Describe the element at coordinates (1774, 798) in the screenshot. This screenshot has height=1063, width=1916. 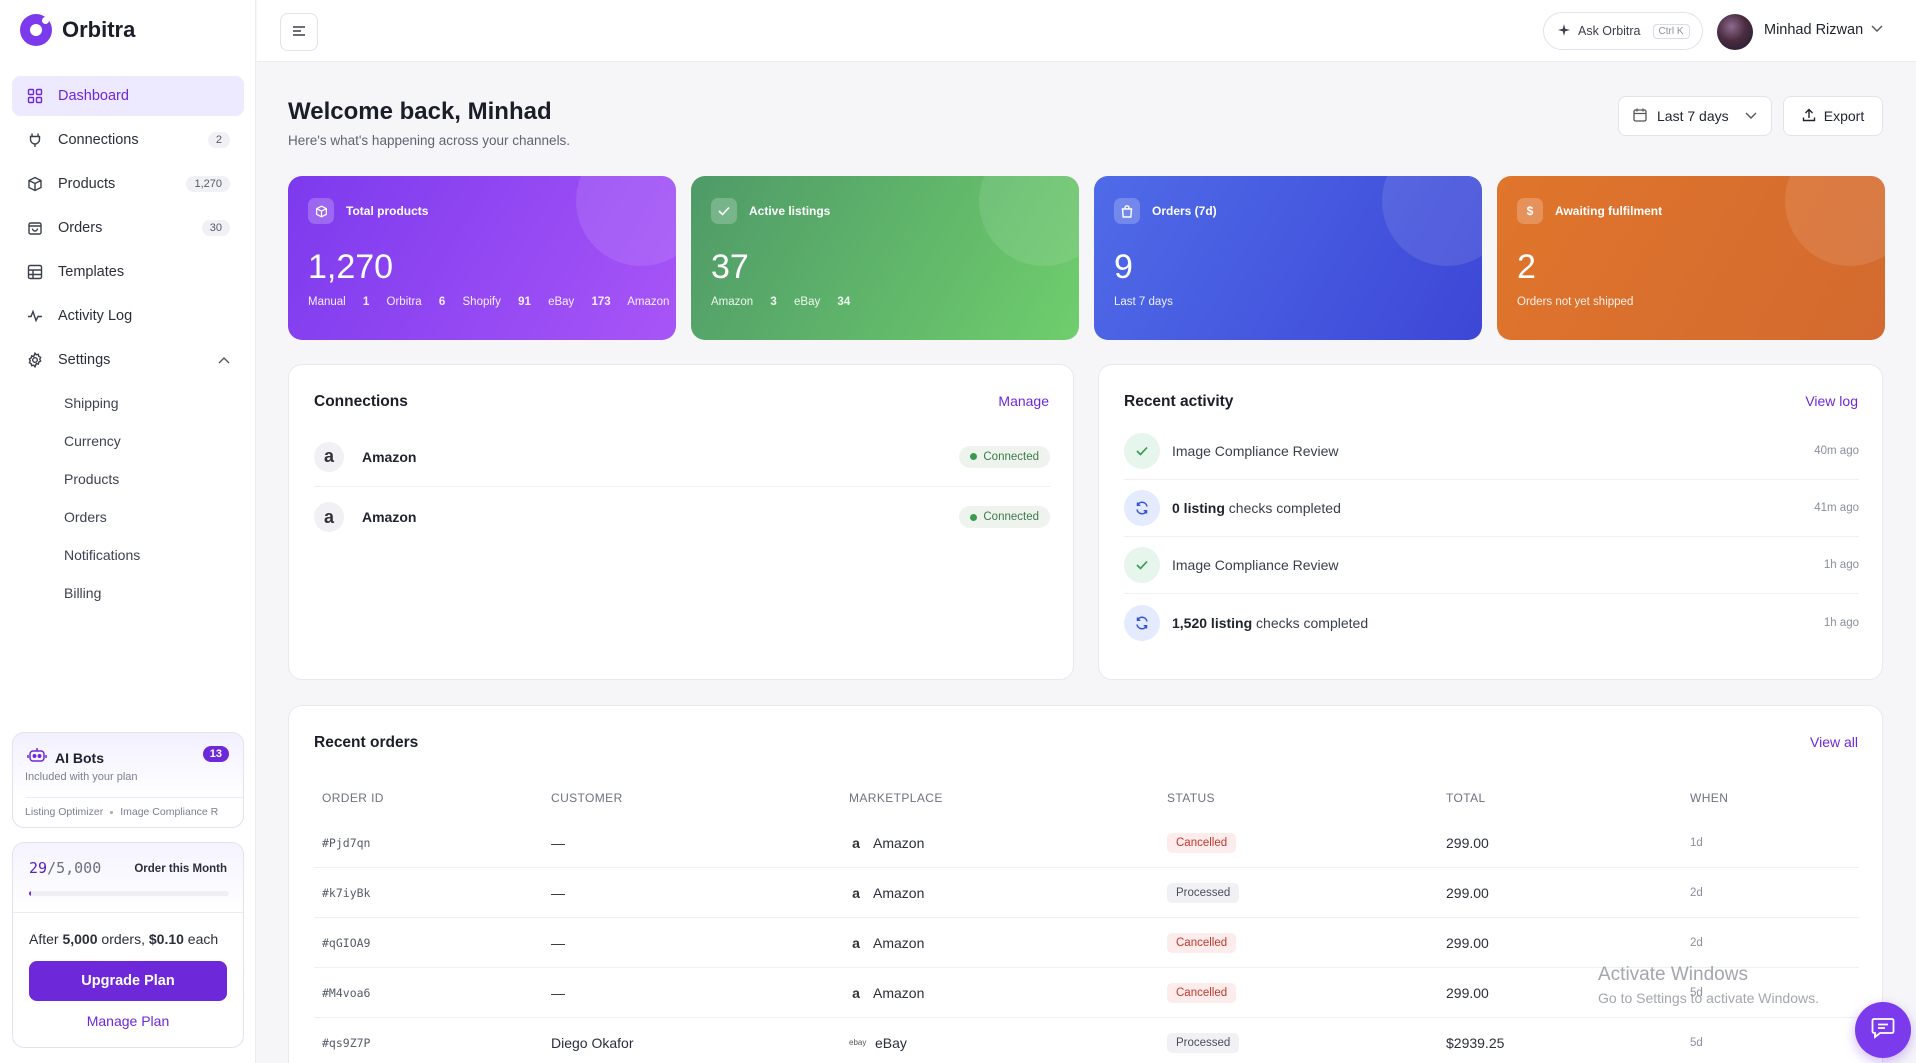
I see `column-header: WHEN` at that location.